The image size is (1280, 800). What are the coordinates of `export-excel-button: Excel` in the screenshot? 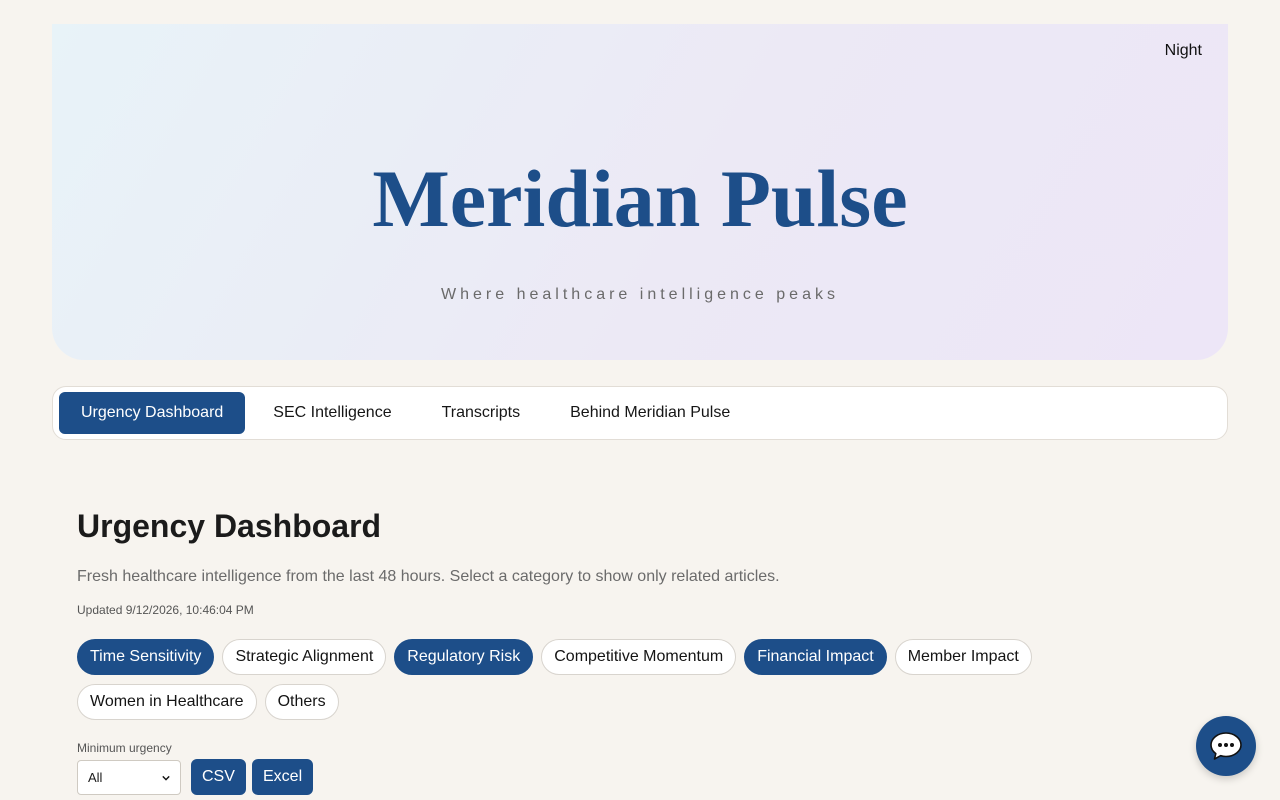 It's located at (283, 777).